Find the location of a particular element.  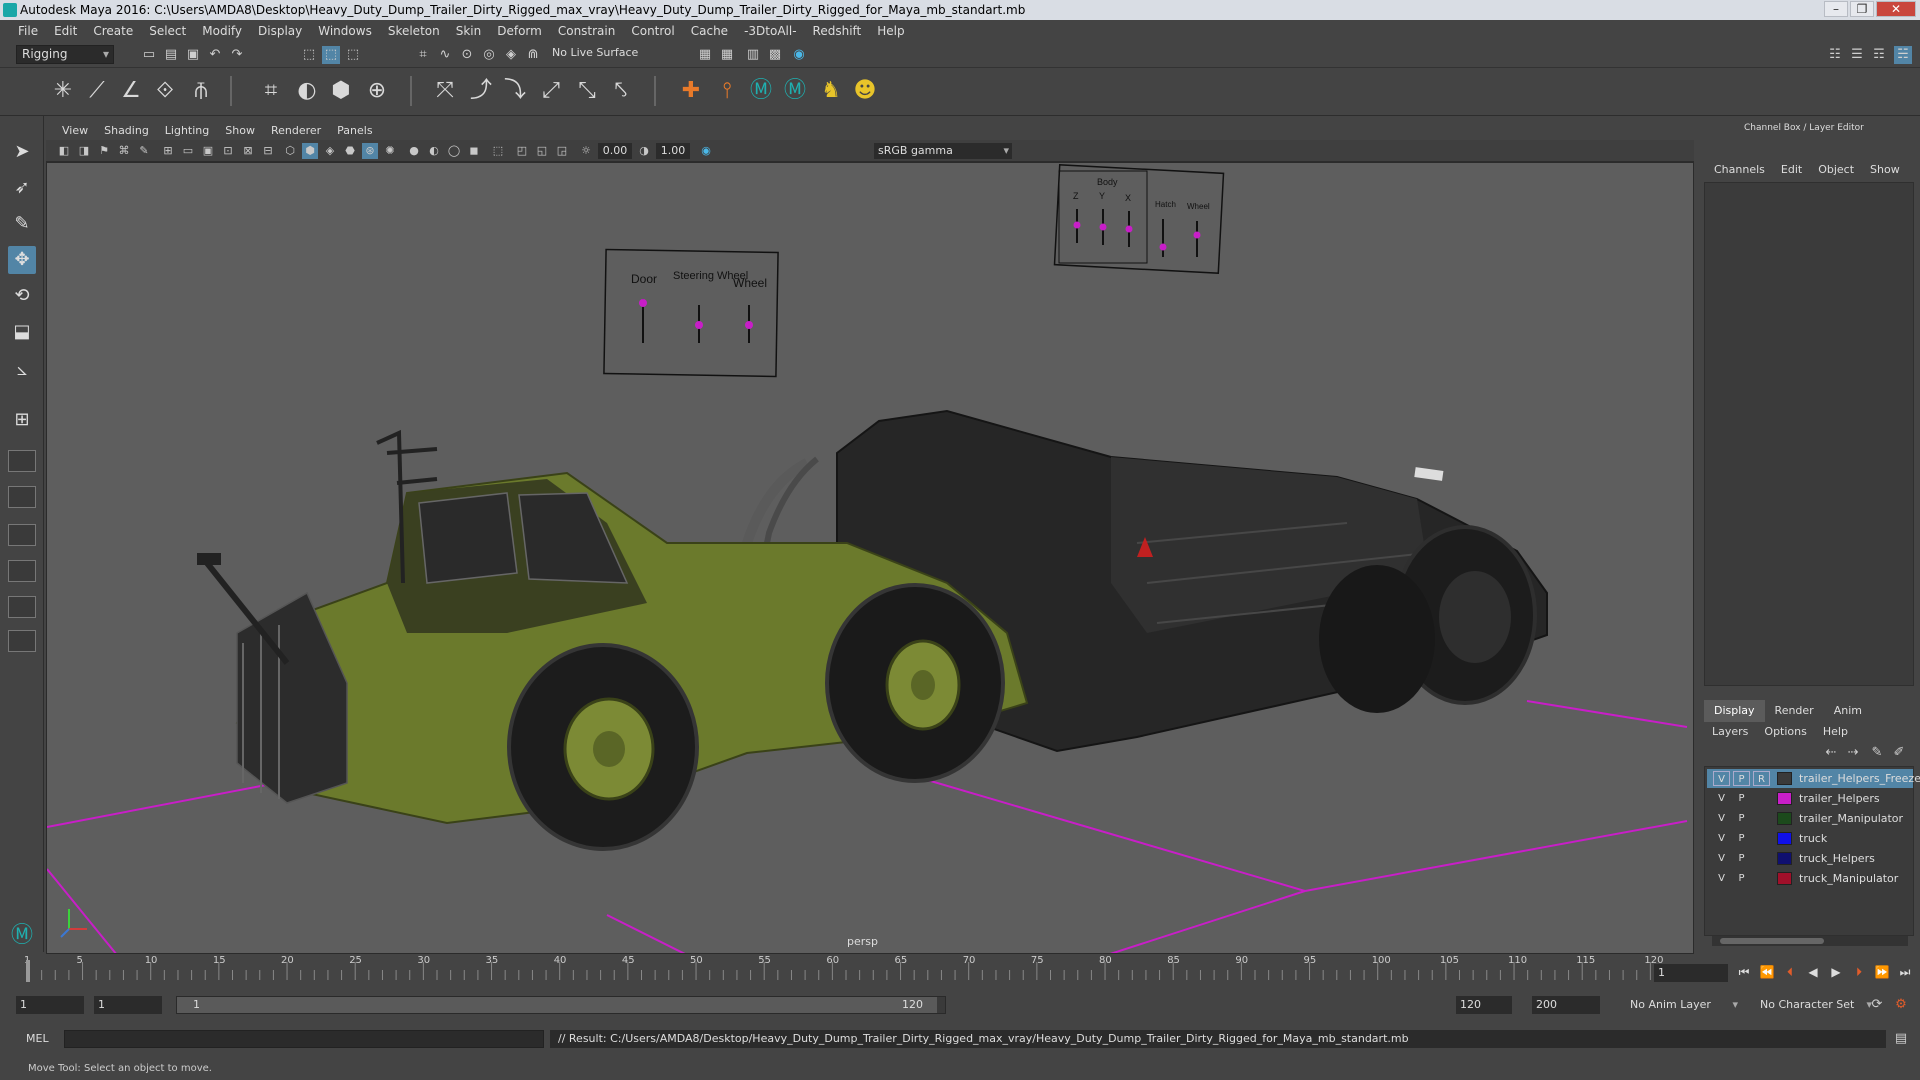

xray-joints-icon: ◱ is located at coordinates (542, 151).